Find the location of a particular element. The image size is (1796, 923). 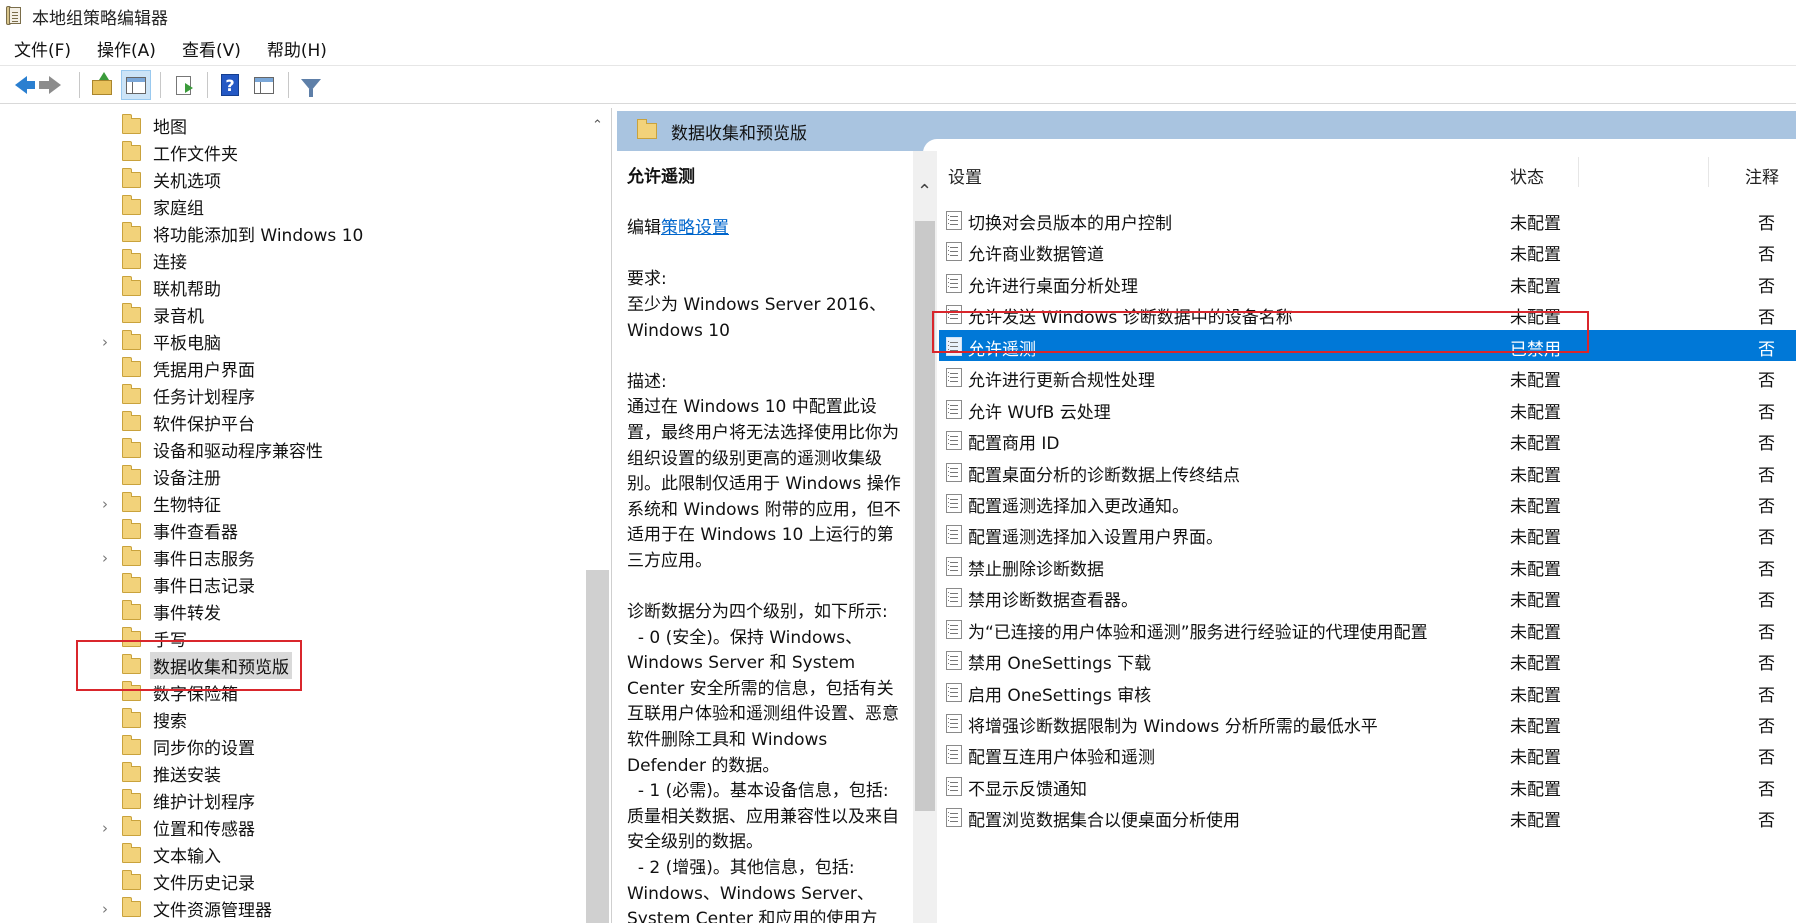

tree-item: 设备和驱动程序兼容性 is located at coordinates (292, 449).